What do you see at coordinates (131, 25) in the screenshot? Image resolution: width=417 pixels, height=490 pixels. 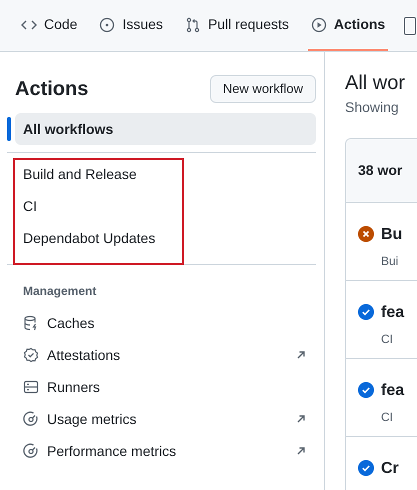 I see `nav-tab: Issues` at bounding box center [131, 25].